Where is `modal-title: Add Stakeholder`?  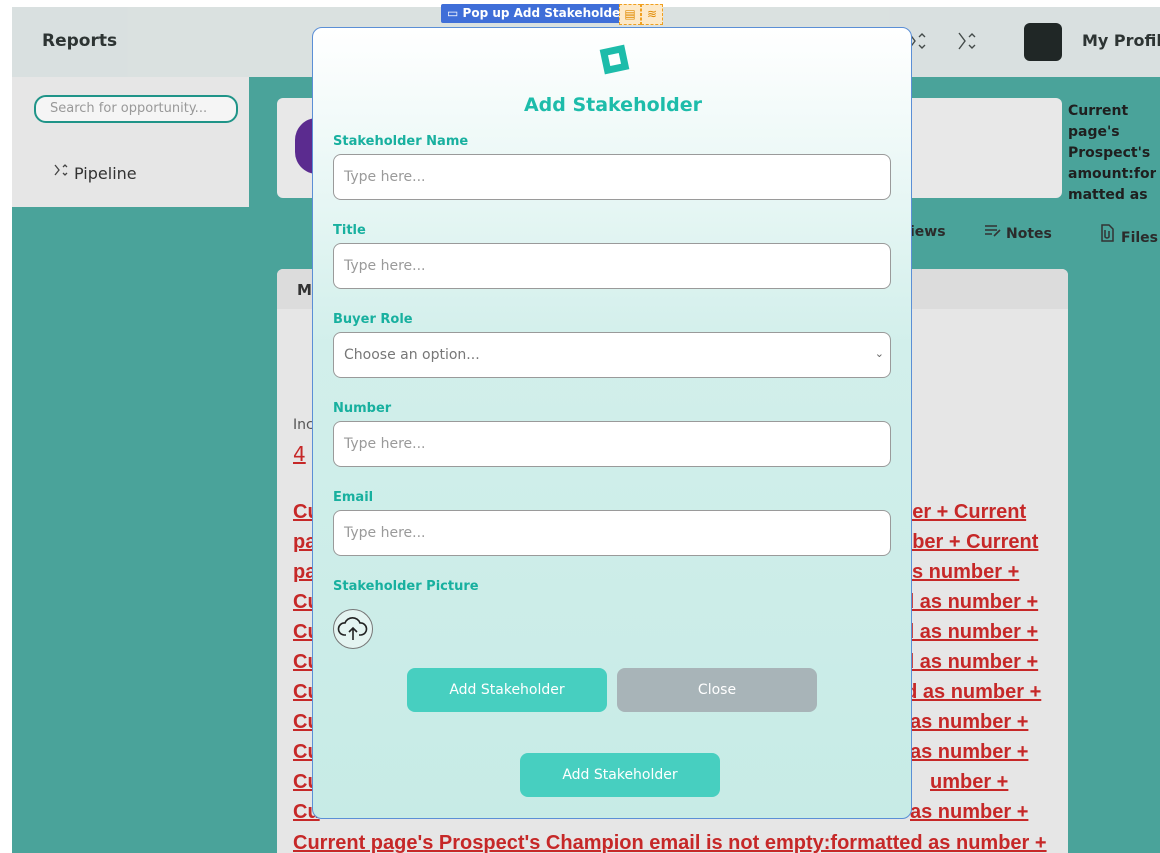 modal-title: Add Stakeholder is located at coordinates (613, 105).